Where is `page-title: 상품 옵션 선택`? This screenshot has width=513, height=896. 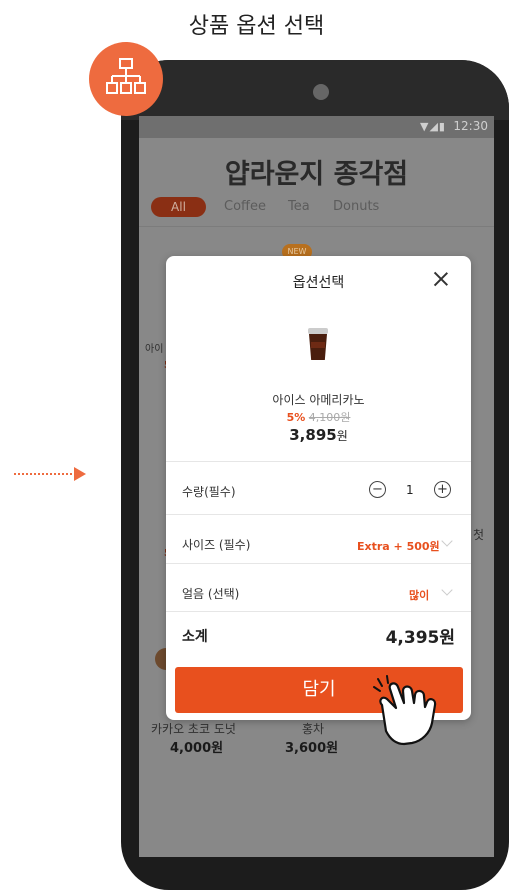 page-title: 상품 옵션 선택 is located at coordinates (256, 26).